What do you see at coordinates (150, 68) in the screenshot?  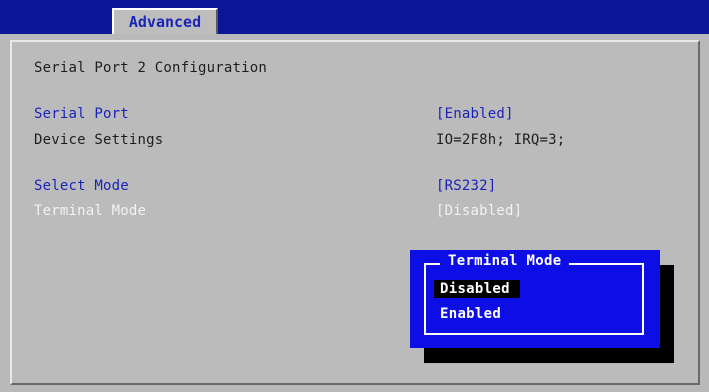 I see `page-title: Serial Port 2 Configuration` at bounding box center [150, 68].